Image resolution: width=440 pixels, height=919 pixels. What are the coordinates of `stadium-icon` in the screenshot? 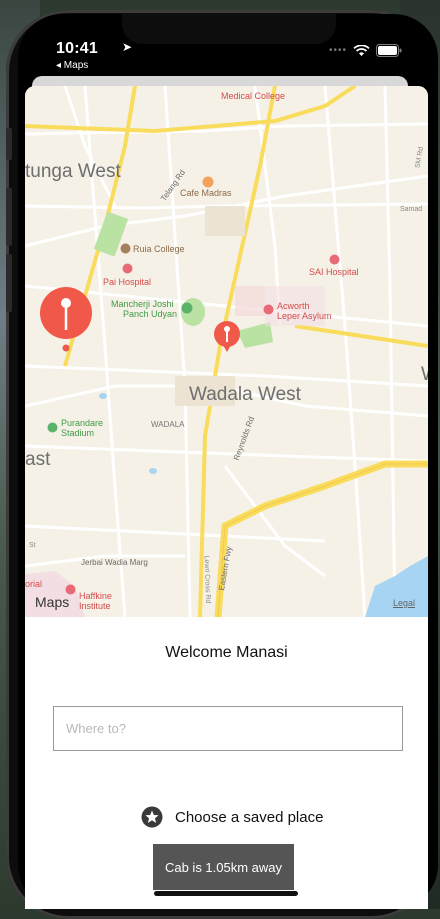 It's located at (52, 427).